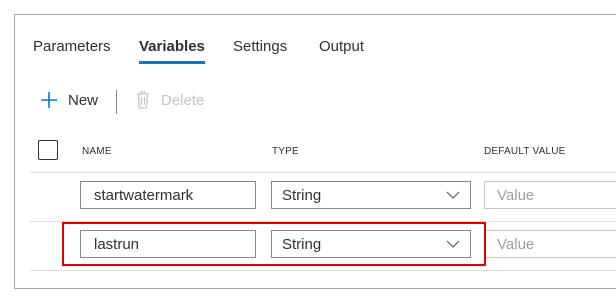  I want to click on tab-label: Settings, so click(260, 46).